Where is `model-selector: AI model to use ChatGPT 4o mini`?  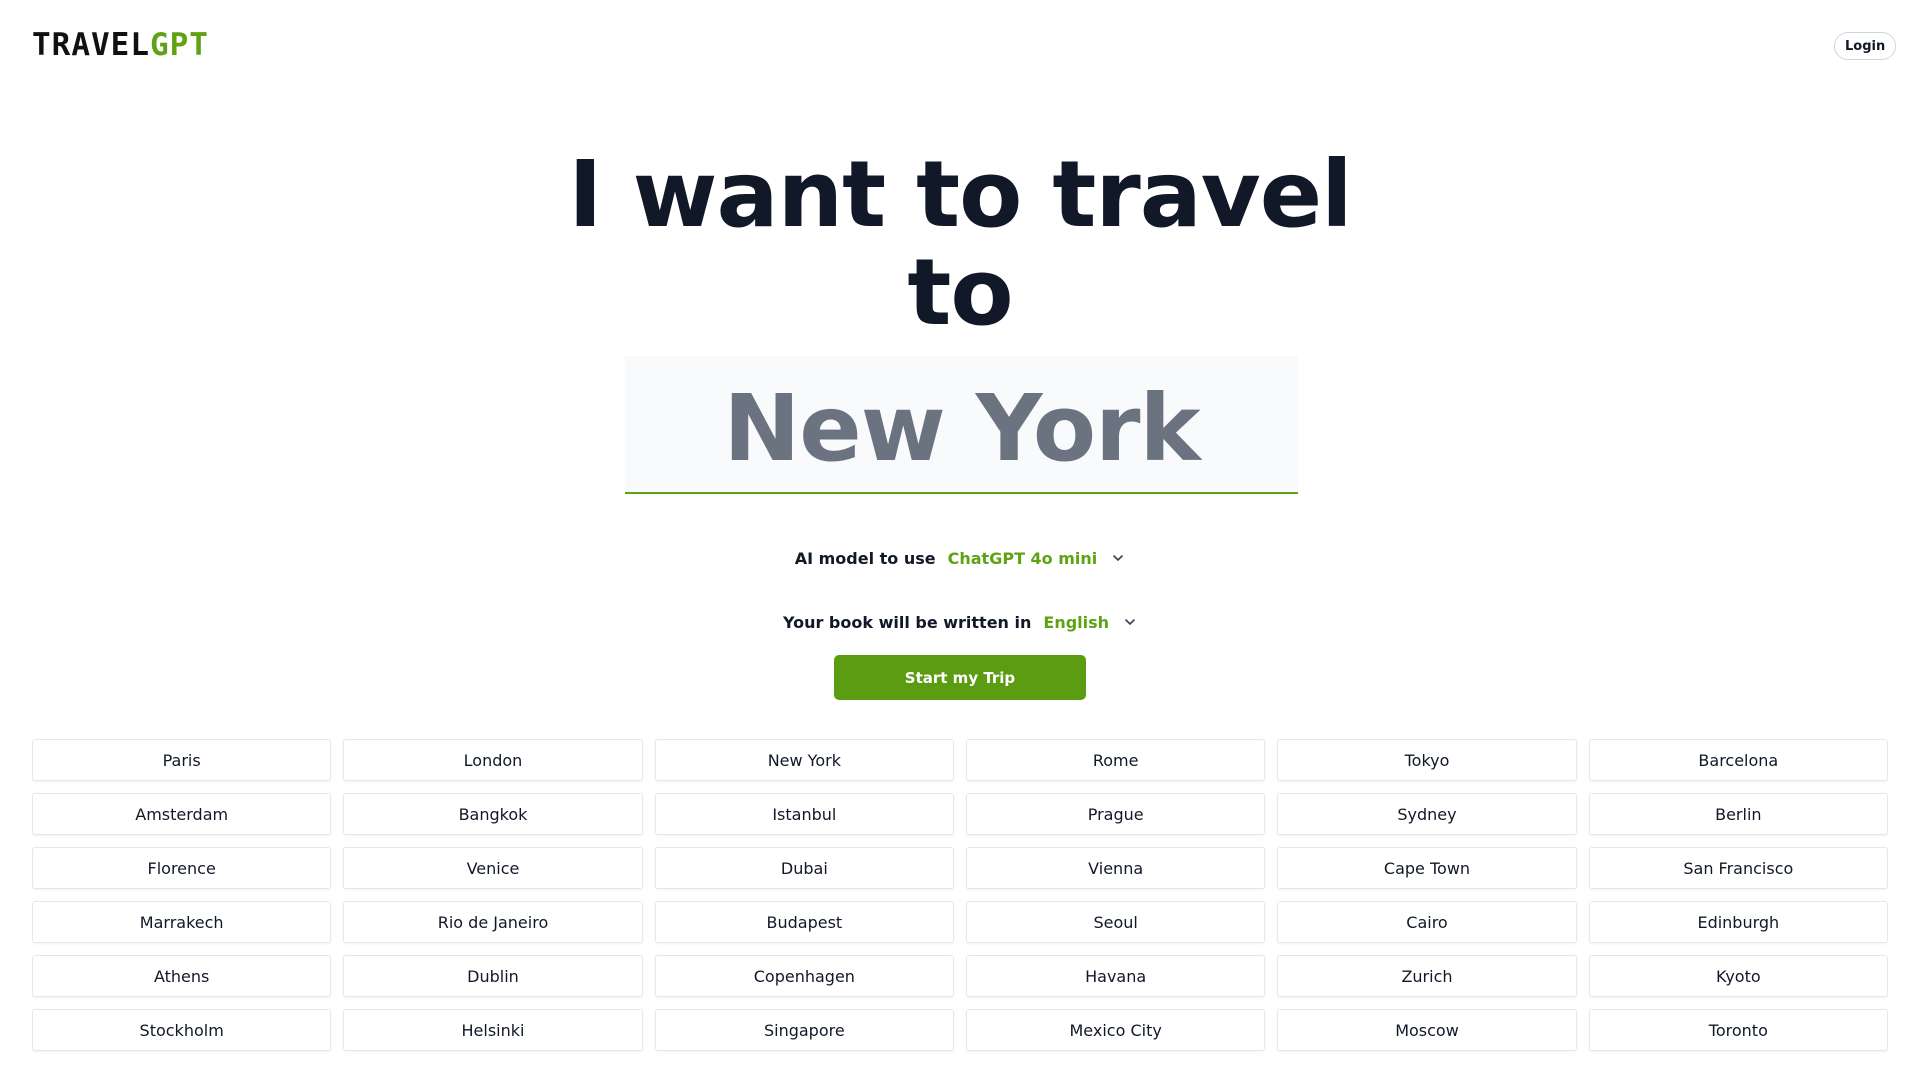 model-selector: AI model to use ChatGPT 4o mini is located at coordinates (960, 558).